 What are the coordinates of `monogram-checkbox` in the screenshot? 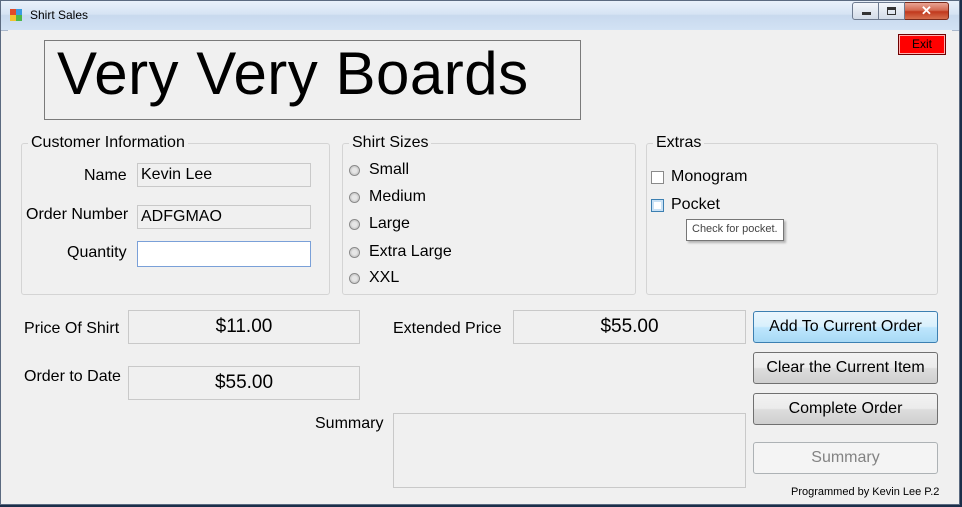 It's located at (657, 177).